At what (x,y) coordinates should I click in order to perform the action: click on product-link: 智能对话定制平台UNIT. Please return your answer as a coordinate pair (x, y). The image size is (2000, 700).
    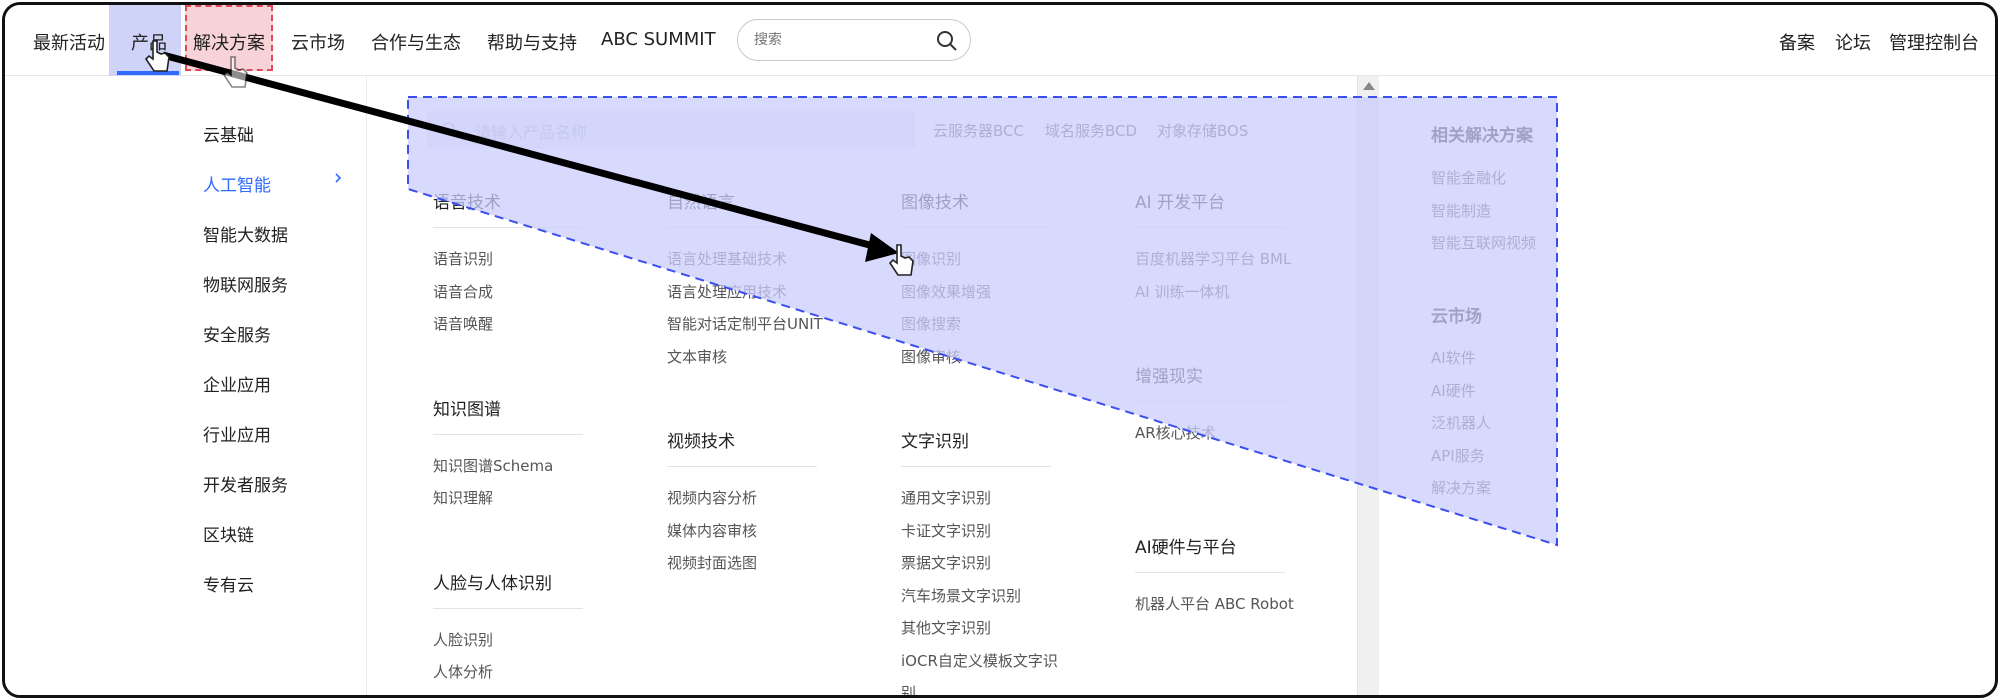
    Looking at the image, I should click on (745, 323).